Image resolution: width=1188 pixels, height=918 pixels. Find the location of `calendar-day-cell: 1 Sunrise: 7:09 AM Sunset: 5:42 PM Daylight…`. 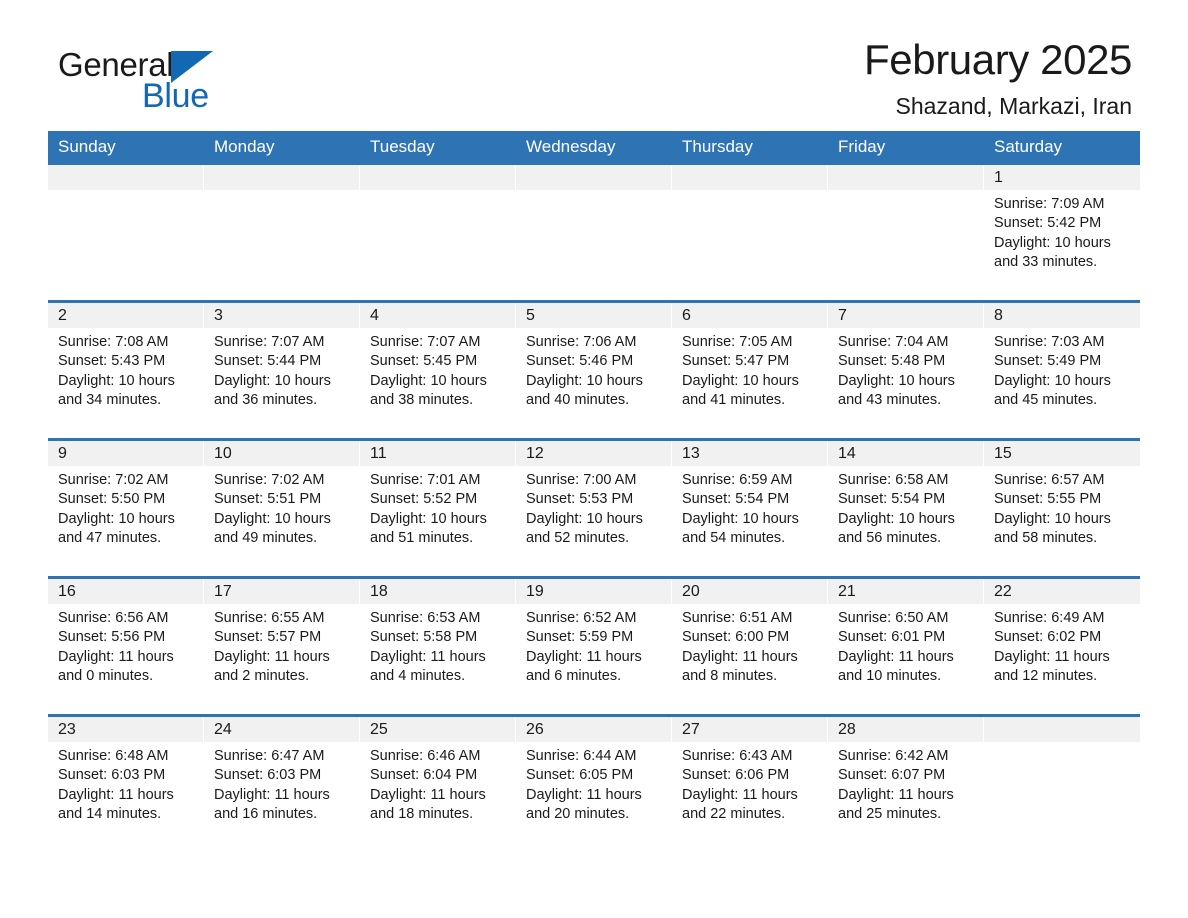

calendar-day-cell: 1 Sunrise: 7:09 AM Sunset: 5:42 PM Daylight… is located at coordinates (1062, 233).